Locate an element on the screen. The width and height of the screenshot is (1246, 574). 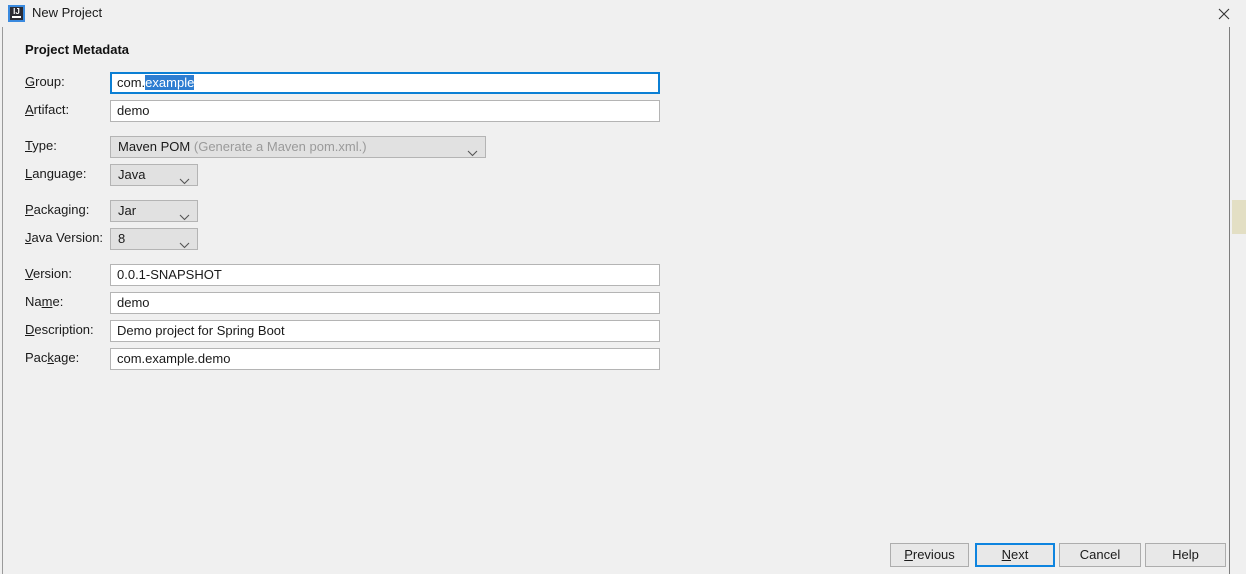
cancel-button: Cancel is located at coordinates (1100, 555).